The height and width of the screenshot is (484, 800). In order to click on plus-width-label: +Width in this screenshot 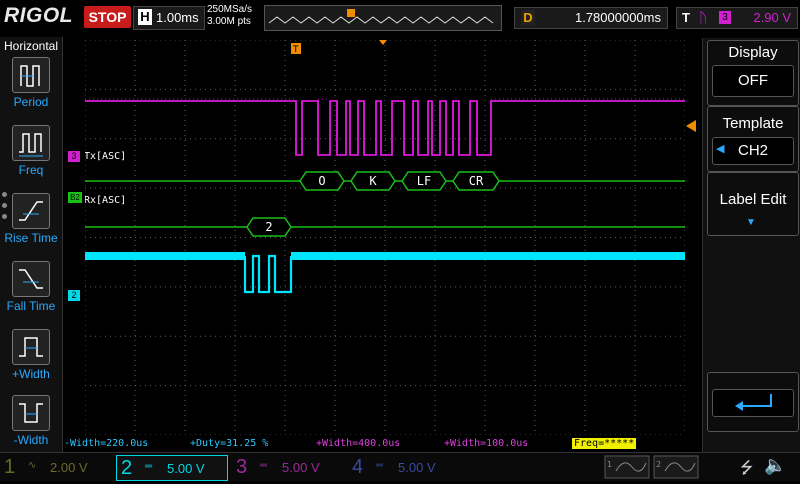, I will do `click(31, 374)`.